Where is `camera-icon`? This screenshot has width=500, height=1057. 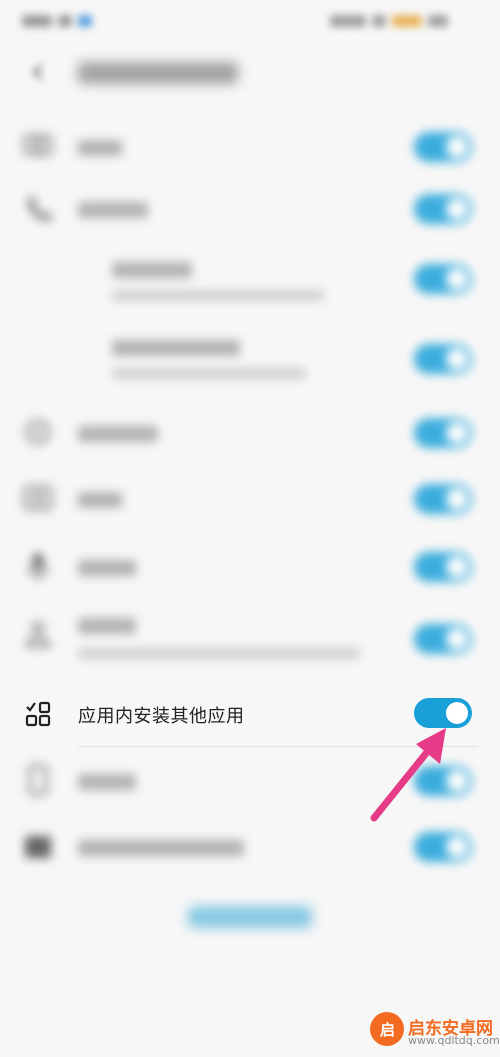 camera-icon is located at coordinates (38, 145).